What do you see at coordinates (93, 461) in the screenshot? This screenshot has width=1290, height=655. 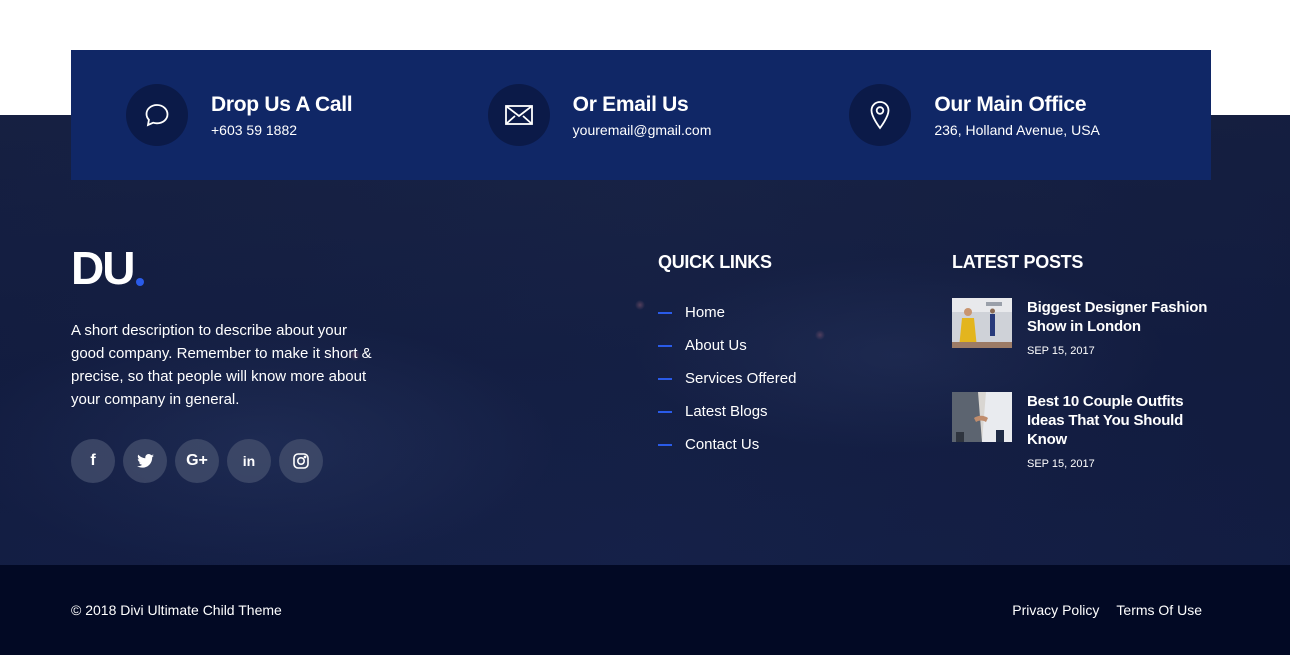 I see `facebook-icon: f` at bounding box center [93, 461].